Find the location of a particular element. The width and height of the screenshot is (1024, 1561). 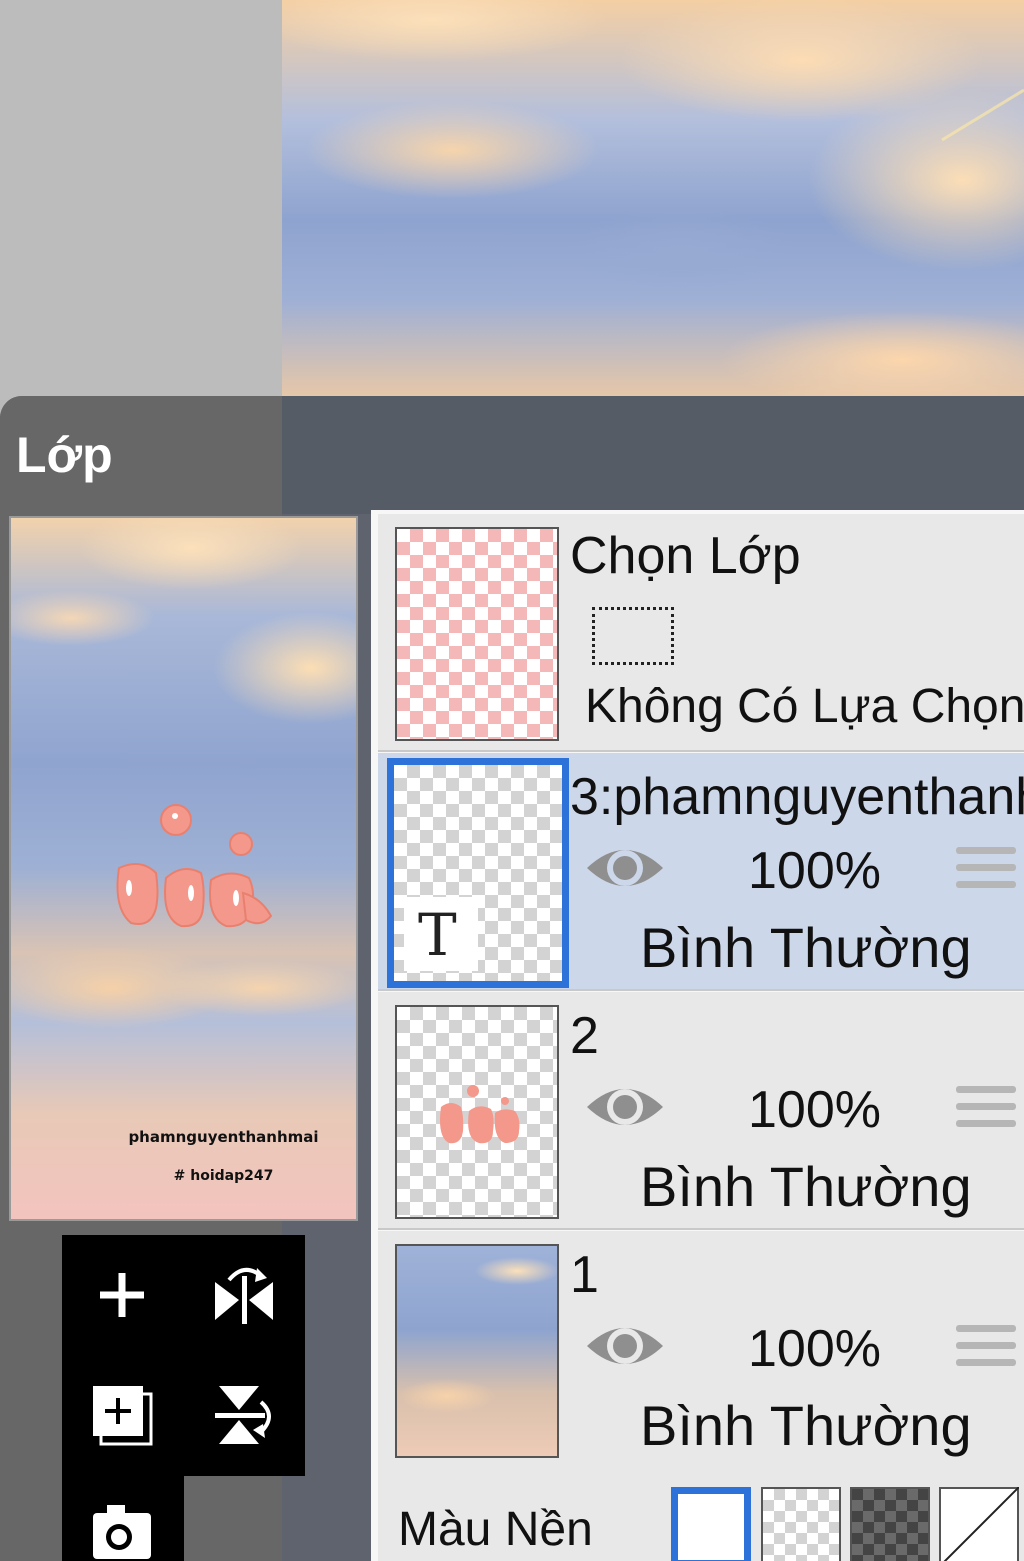

text-layer-icon: T is located at coordinates (437, 935).